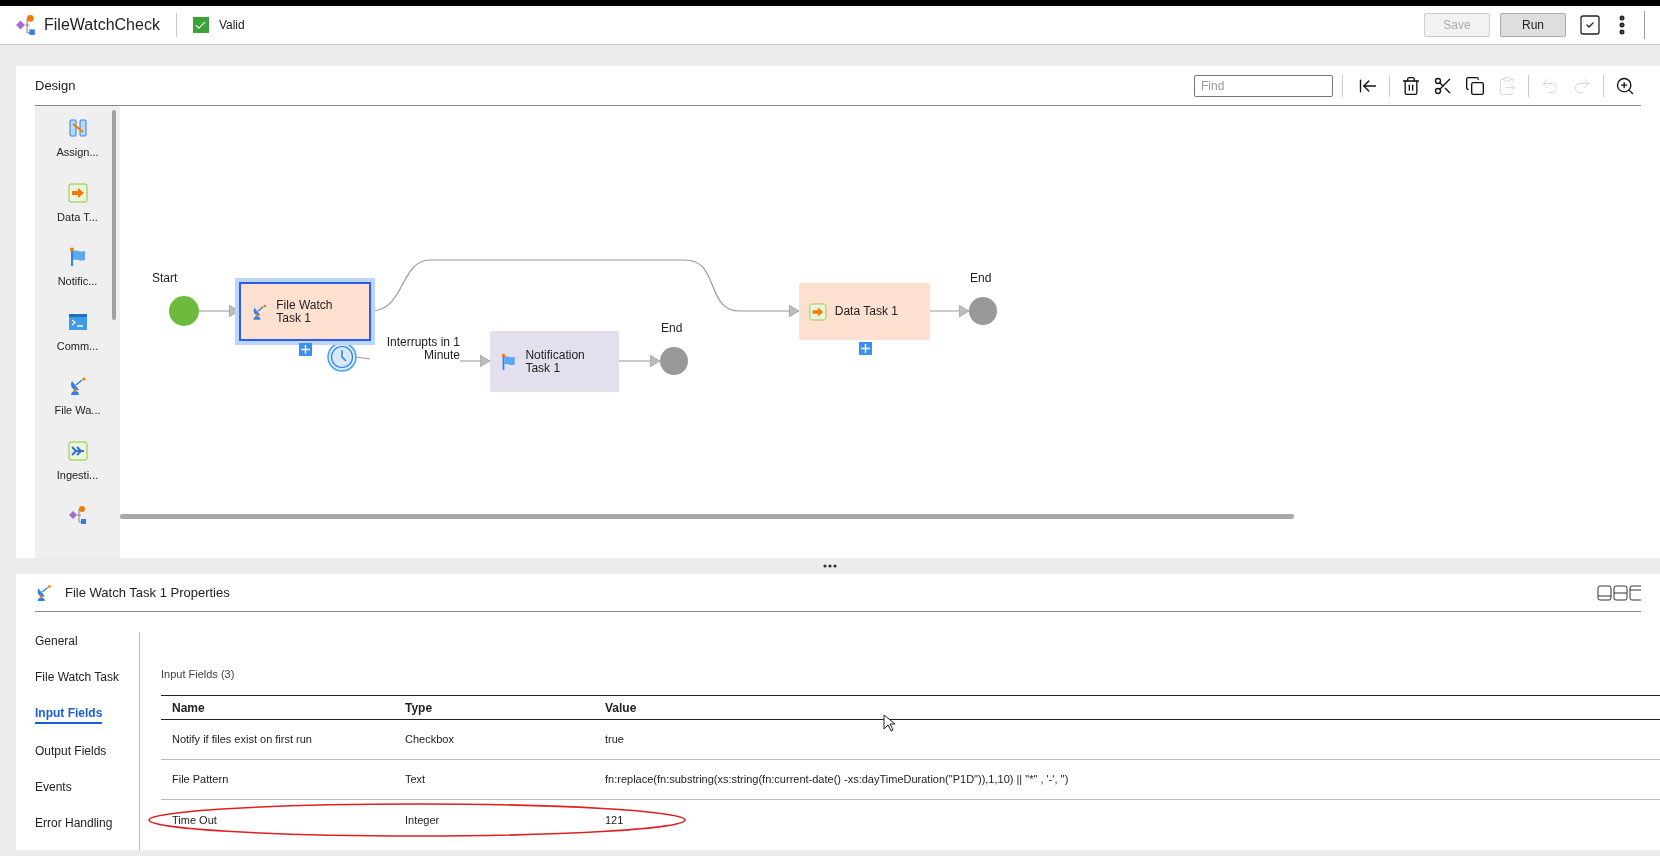 The height and width of the screenshot is (856, 1660). What do you see at coordinates (419, 708) in the screenshot?
I see `column-header: Type` at bounding box center [419, 708].